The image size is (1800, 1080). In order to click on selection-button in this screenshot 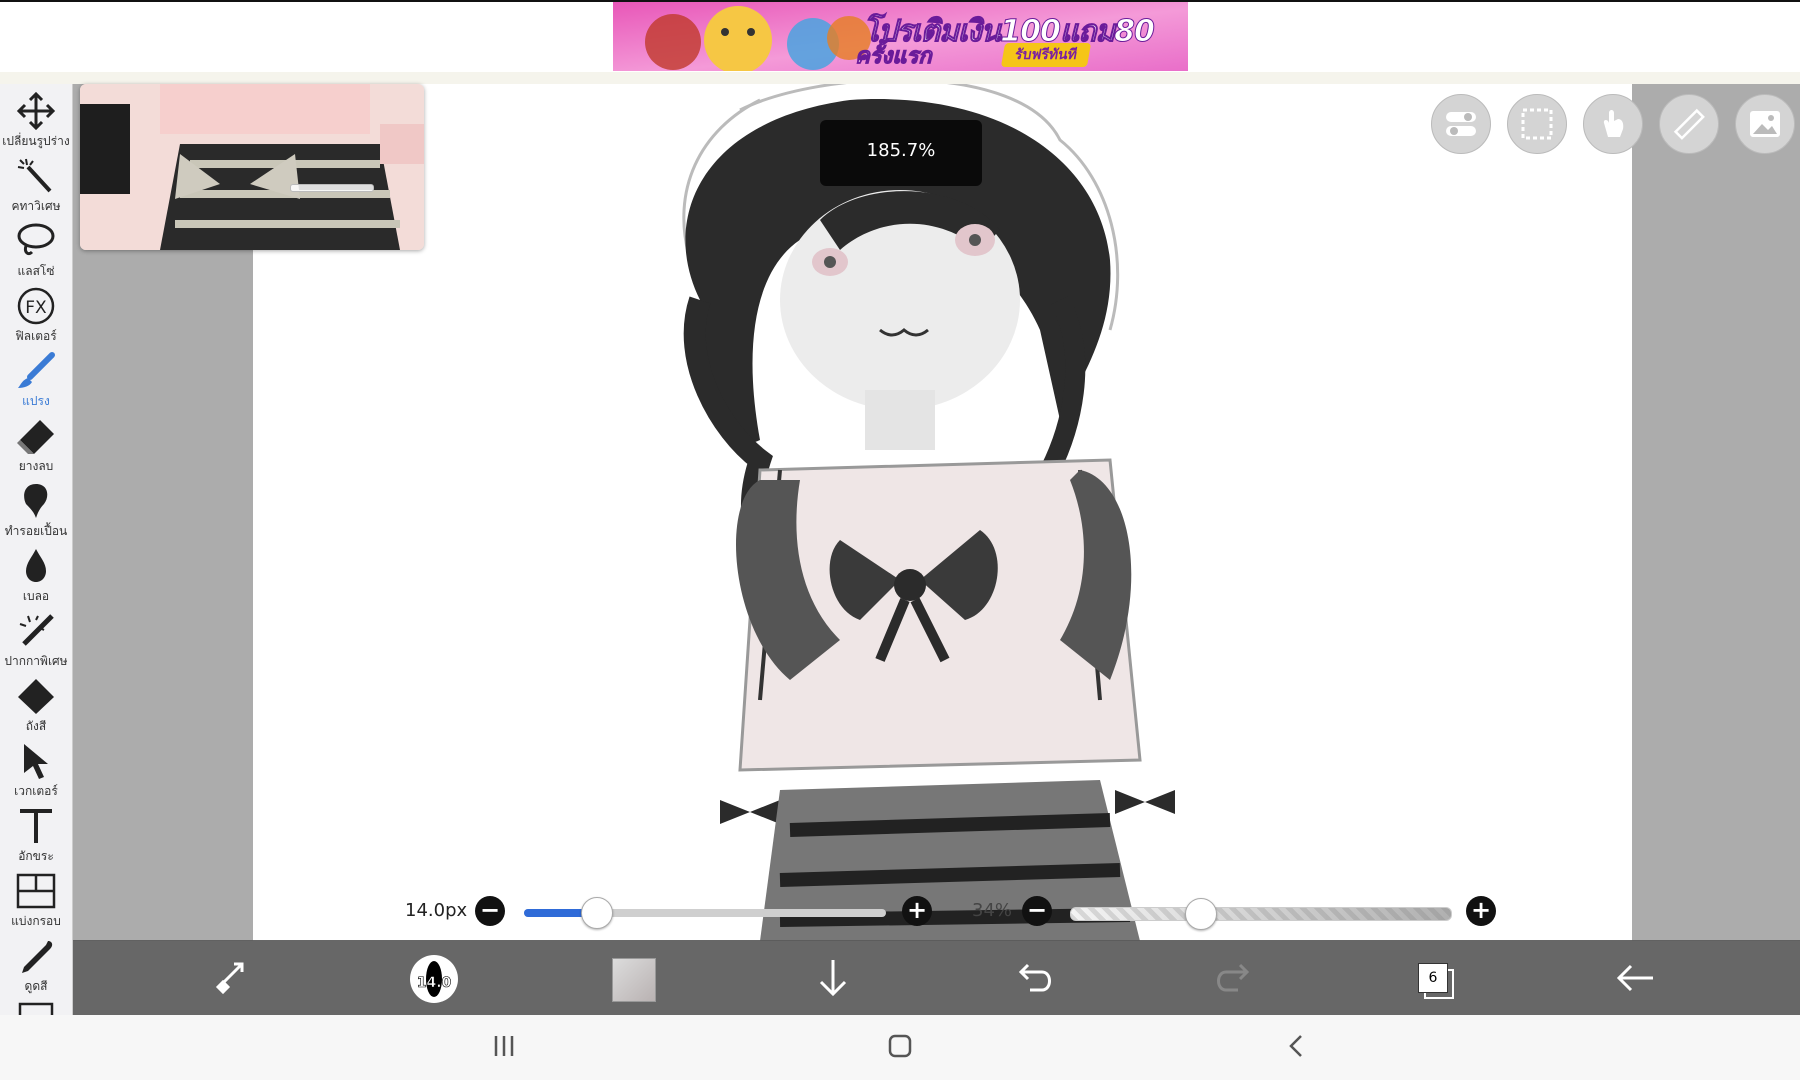, I will do `click(1537, 124)`.